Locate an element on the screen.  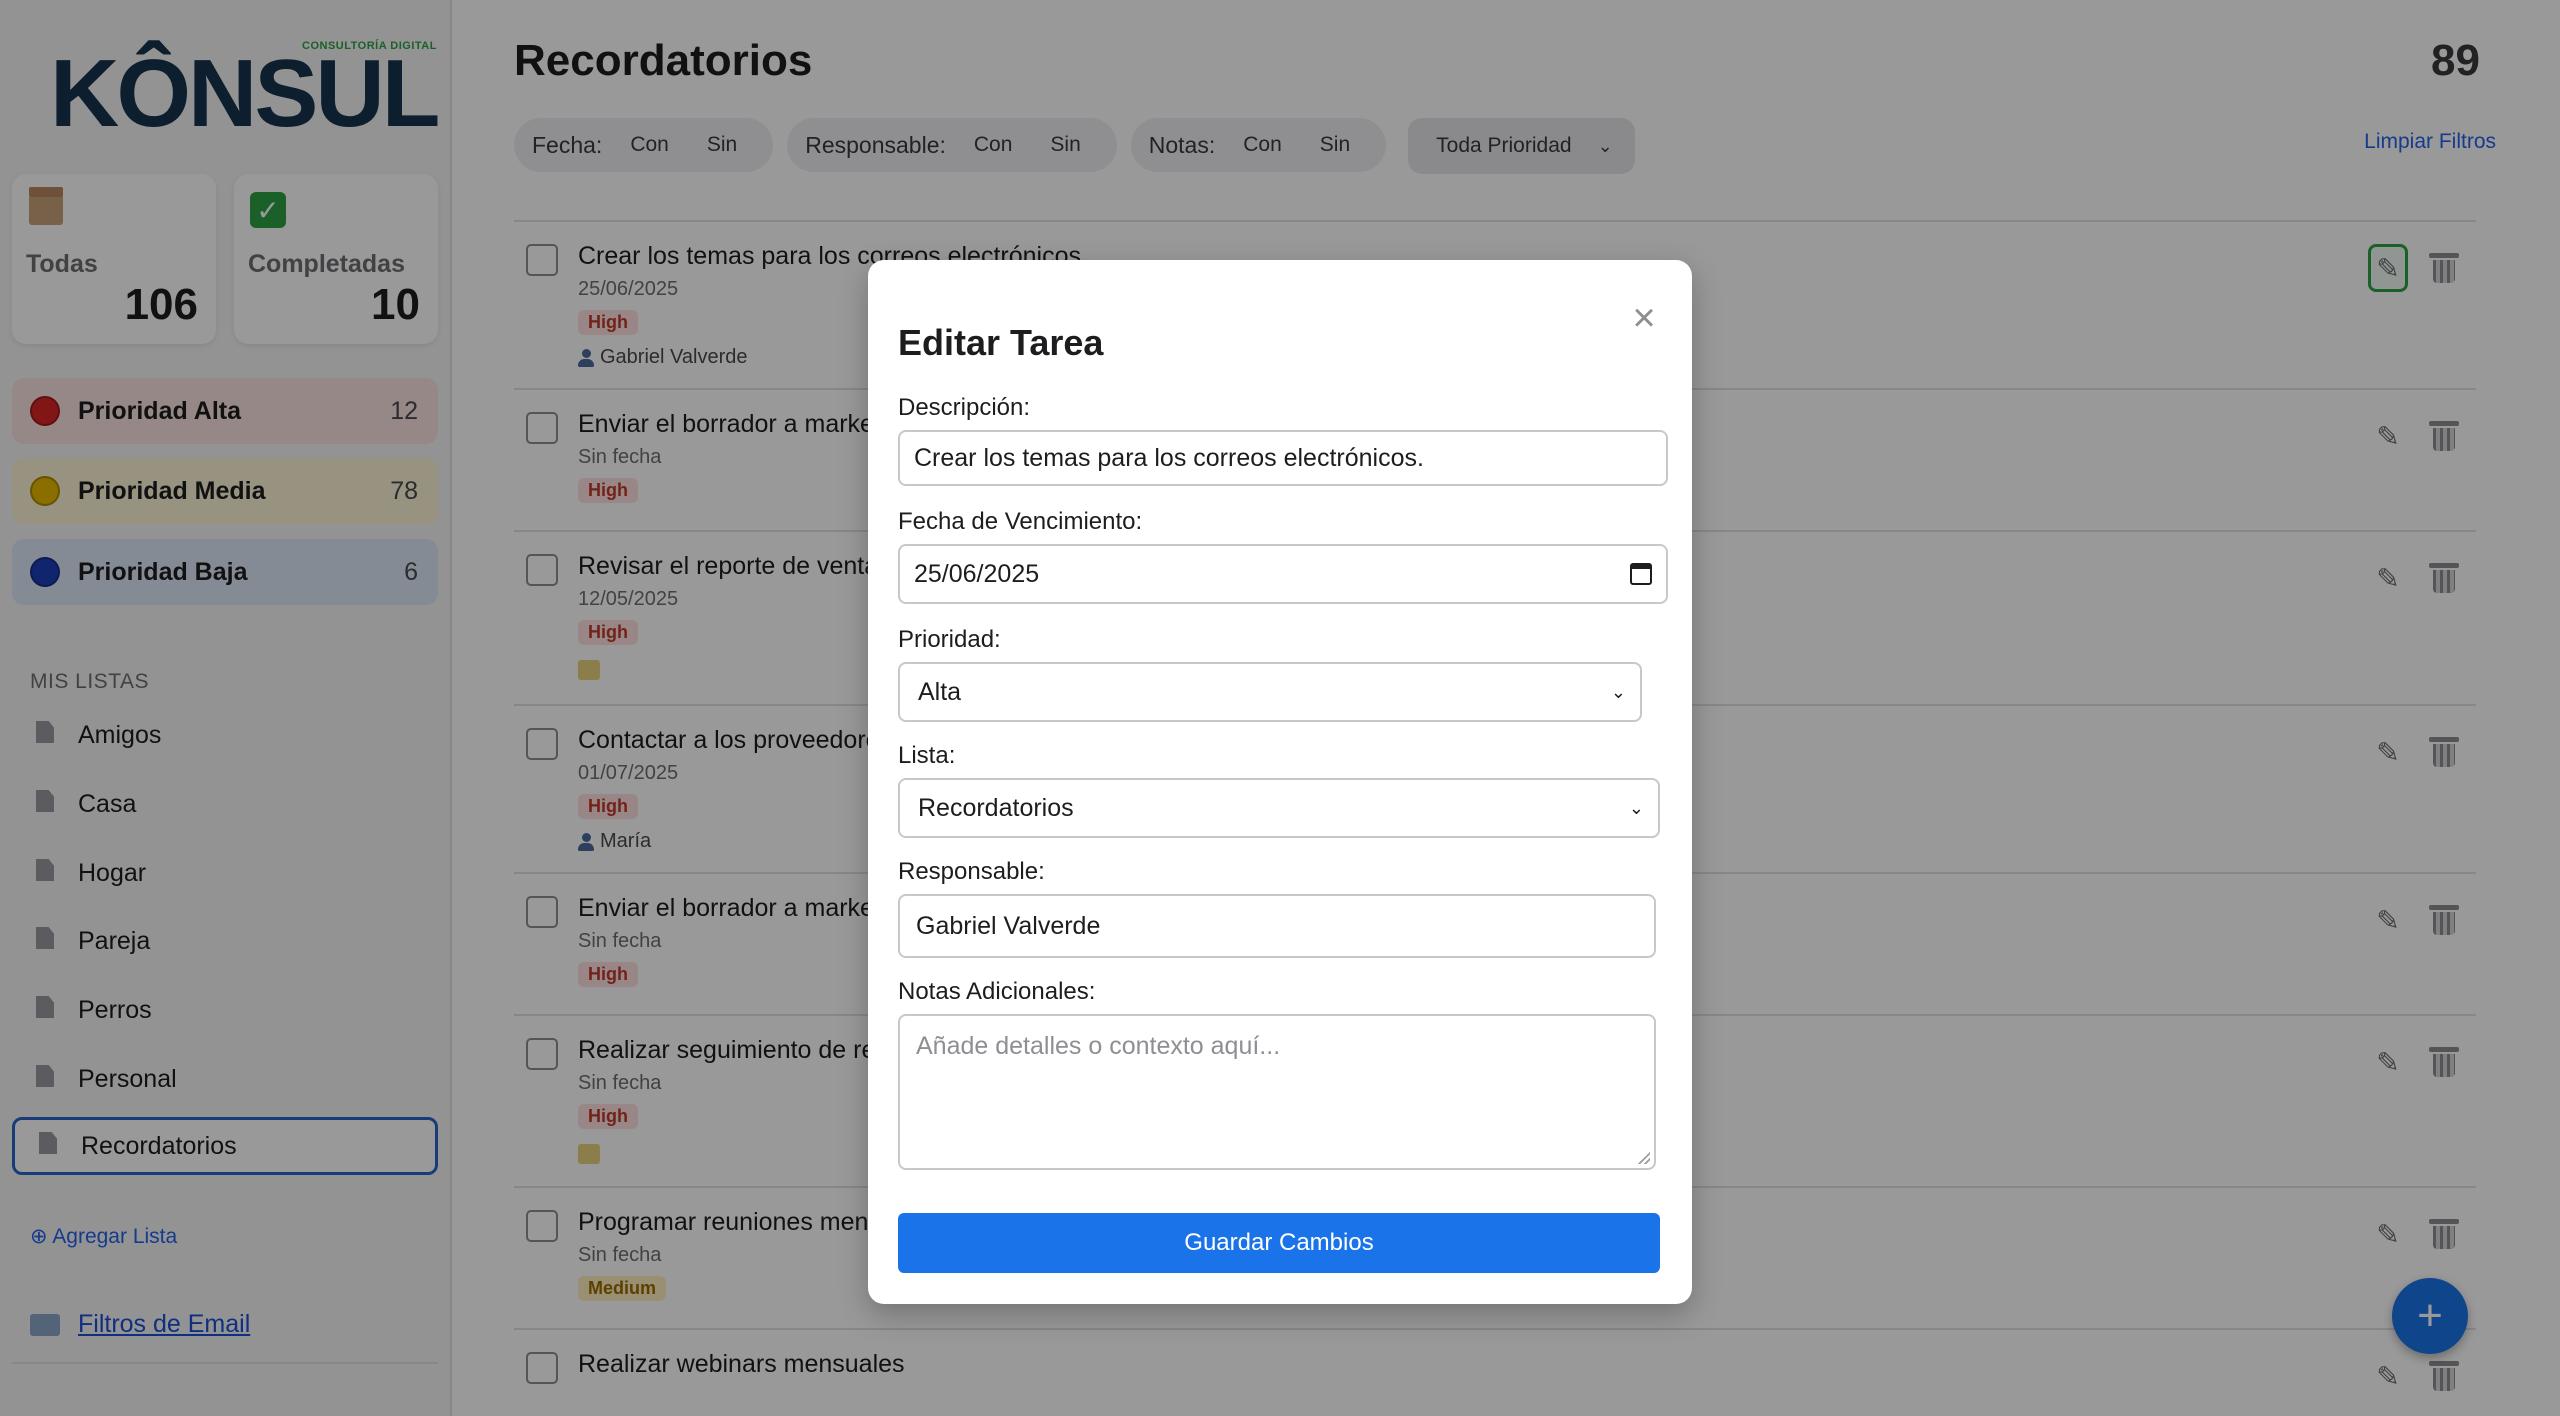
list-value: Recordatorios is located at coordinates (996, 807).